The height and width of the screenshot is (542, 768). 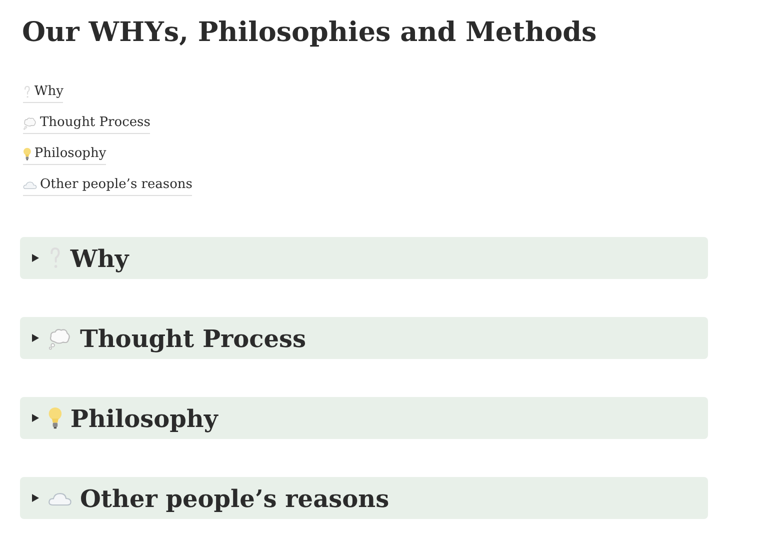 What do you see at coordinates (86, 123) in the screenshot?
I see `page-link: Thought Process` at bounding box center [86, 123].